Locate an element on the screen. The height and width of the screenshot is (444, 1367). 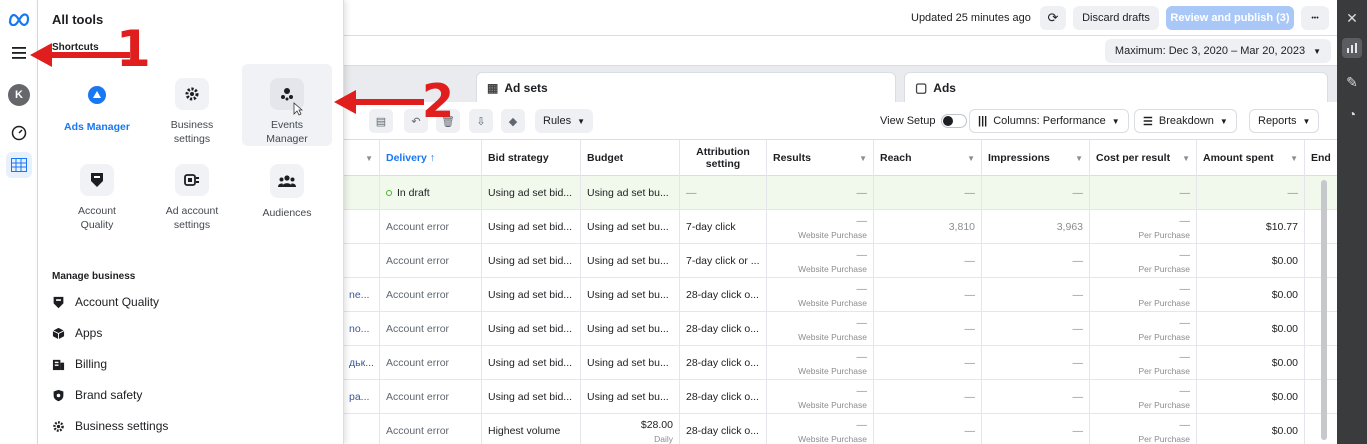
annotation-number-2: 2 is located at coordinates (438, 101).